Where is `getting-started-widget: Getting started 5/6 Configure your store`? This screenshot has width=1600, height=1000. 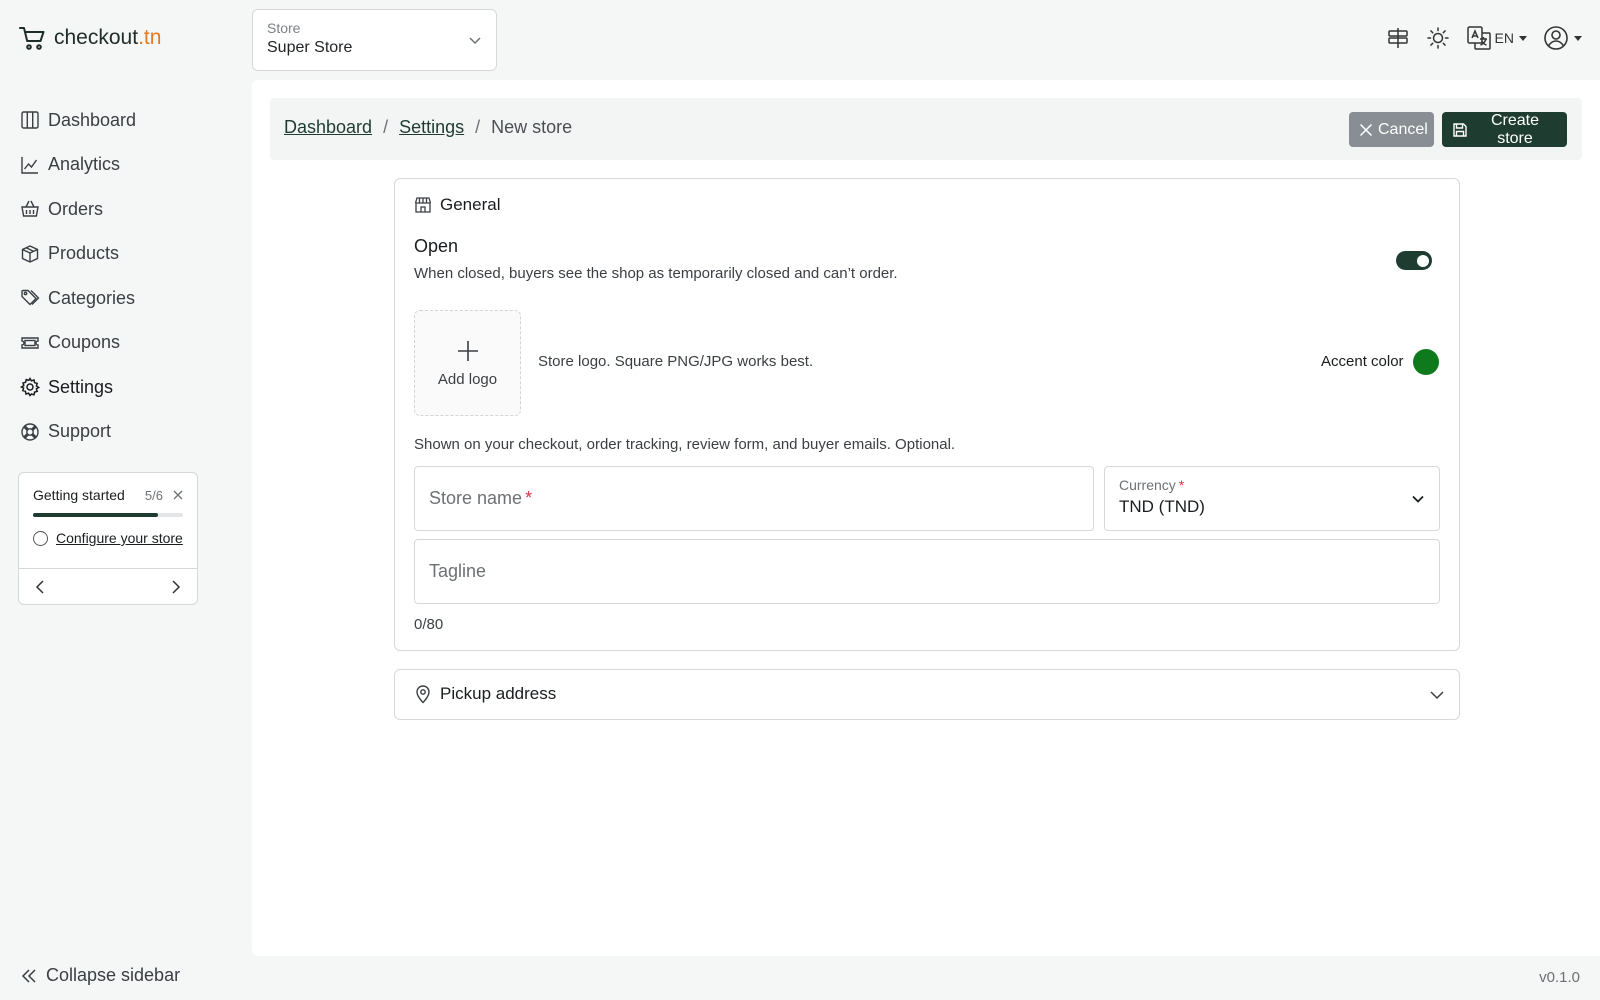 getting-started-widget: Getting started 5/6 Configure your store is located at coordinates (108, 538).